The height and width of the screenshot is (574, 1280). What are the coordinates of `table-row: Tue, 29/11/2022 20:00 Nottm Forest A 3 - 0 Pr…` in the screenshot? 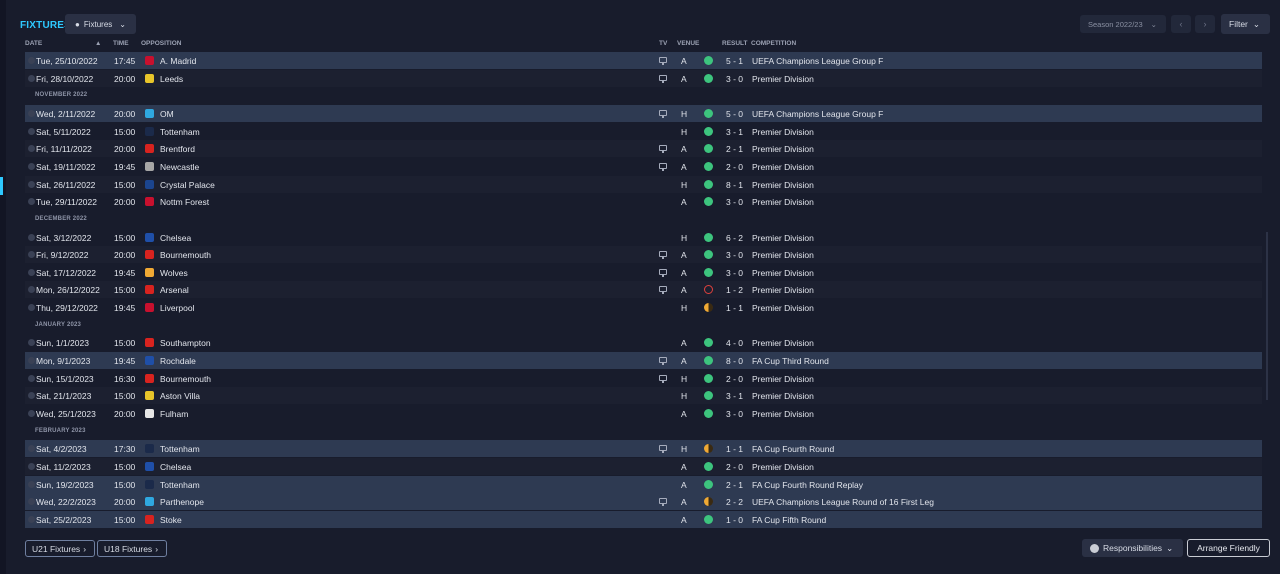 It's located at (643, 201).